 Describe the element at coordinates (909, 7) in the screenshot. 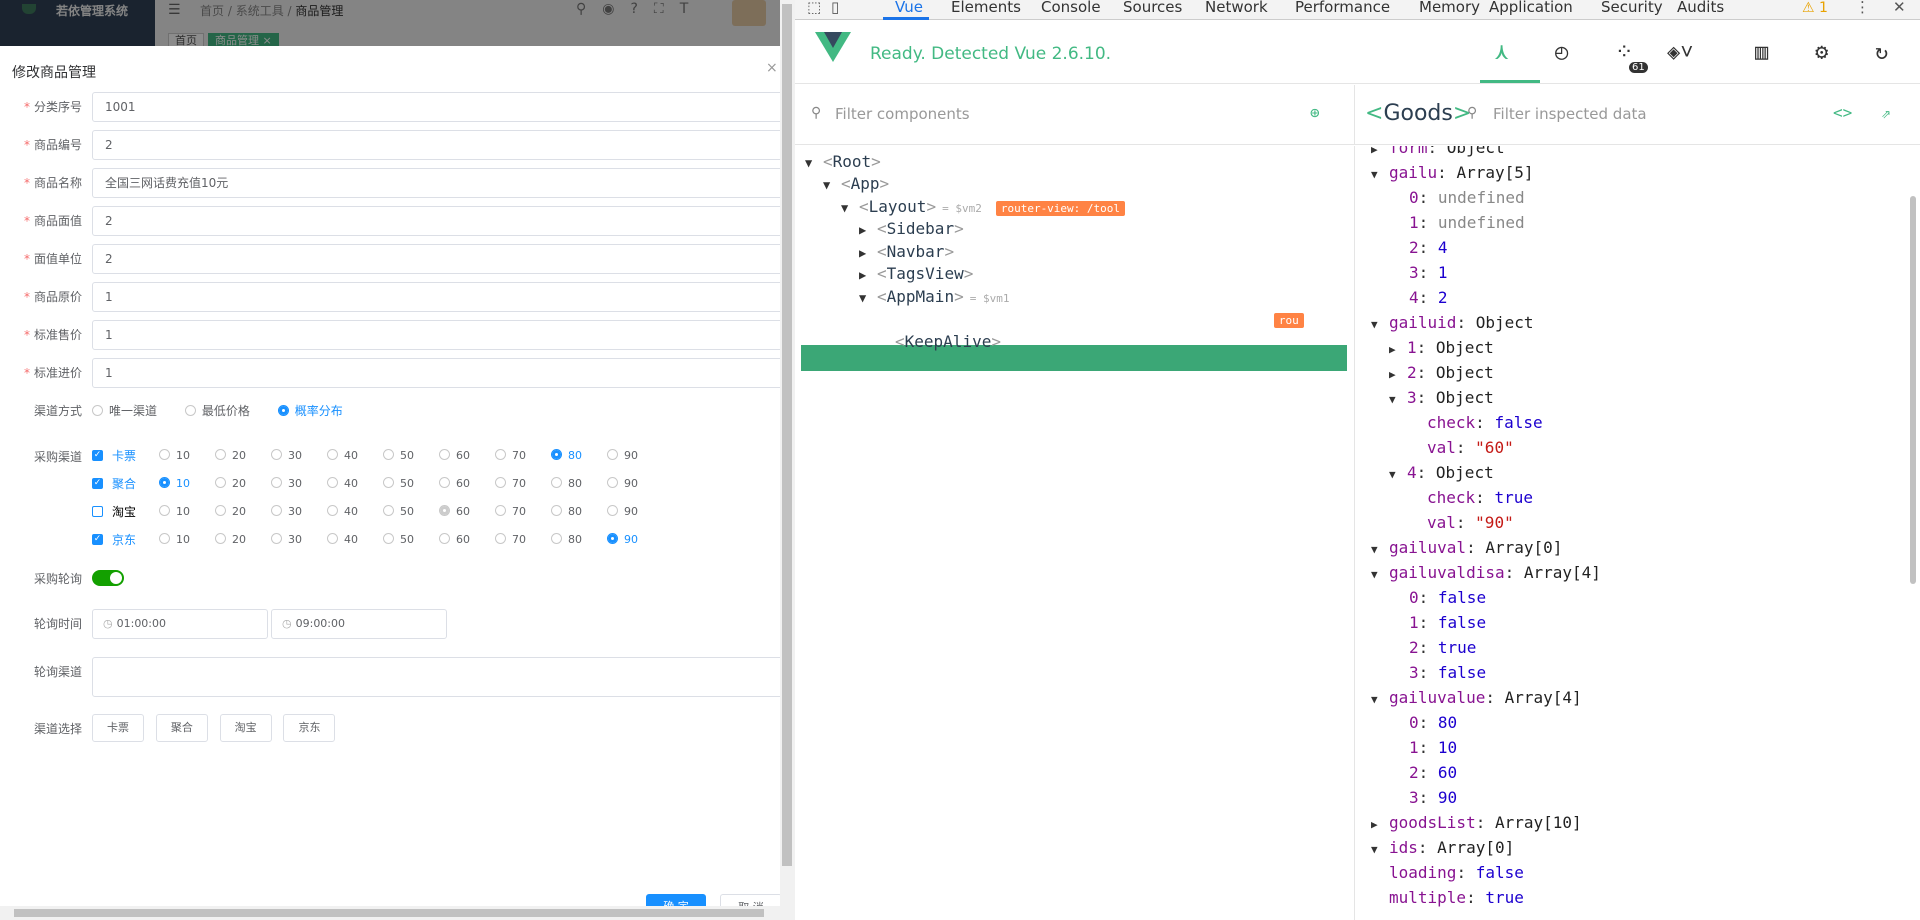

I see `tab-vue: Vue` at that location.